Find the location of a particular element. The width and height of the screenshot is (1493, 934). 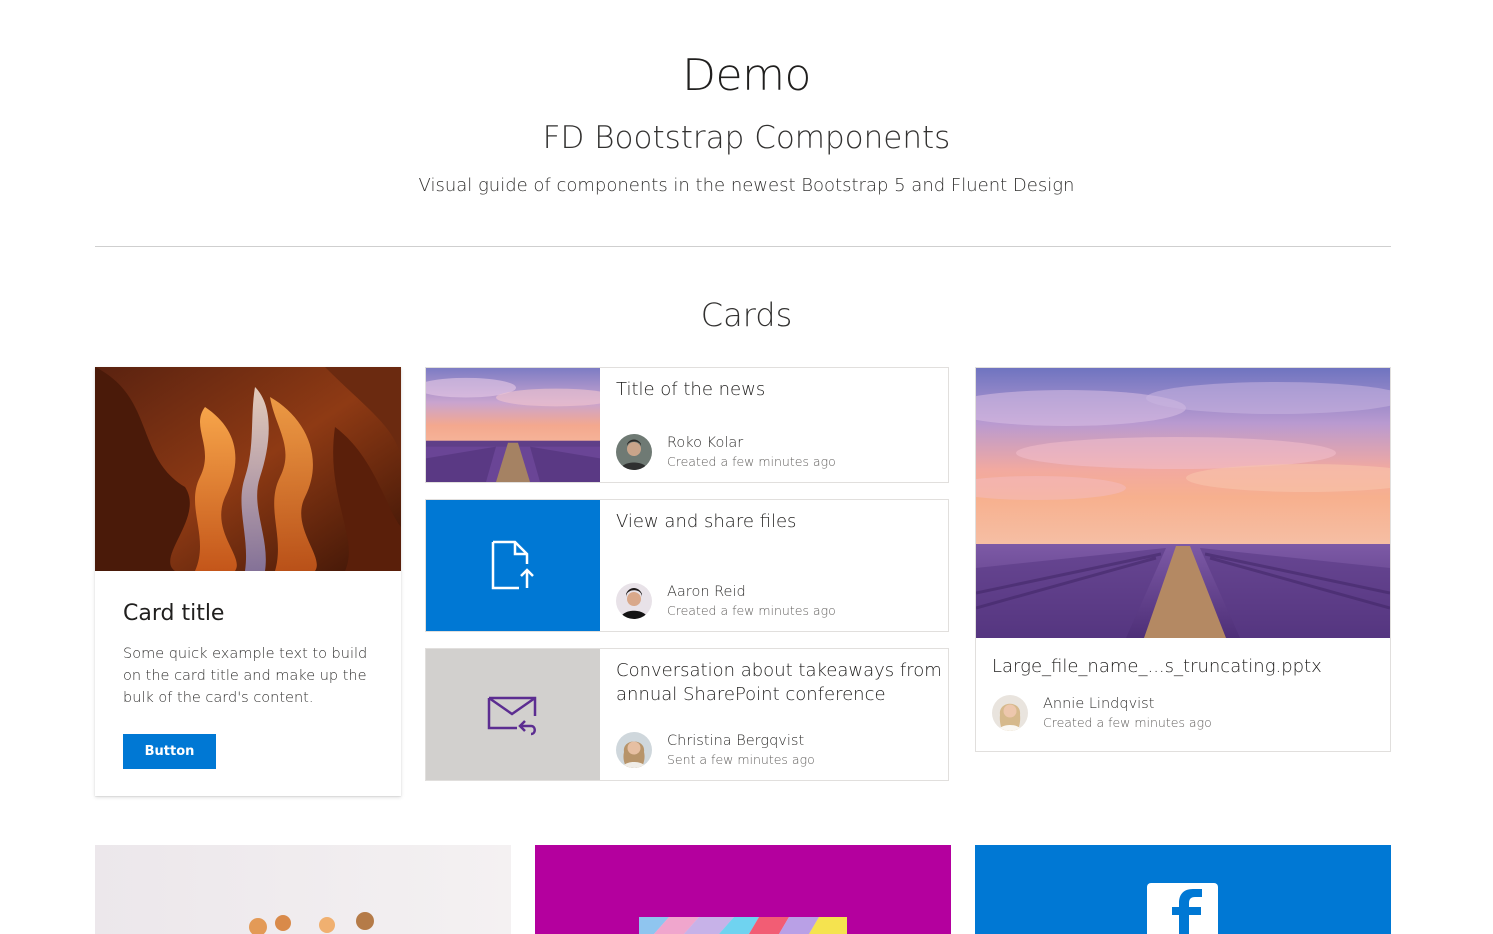

mail-tile is located at coordinates (513, 714).